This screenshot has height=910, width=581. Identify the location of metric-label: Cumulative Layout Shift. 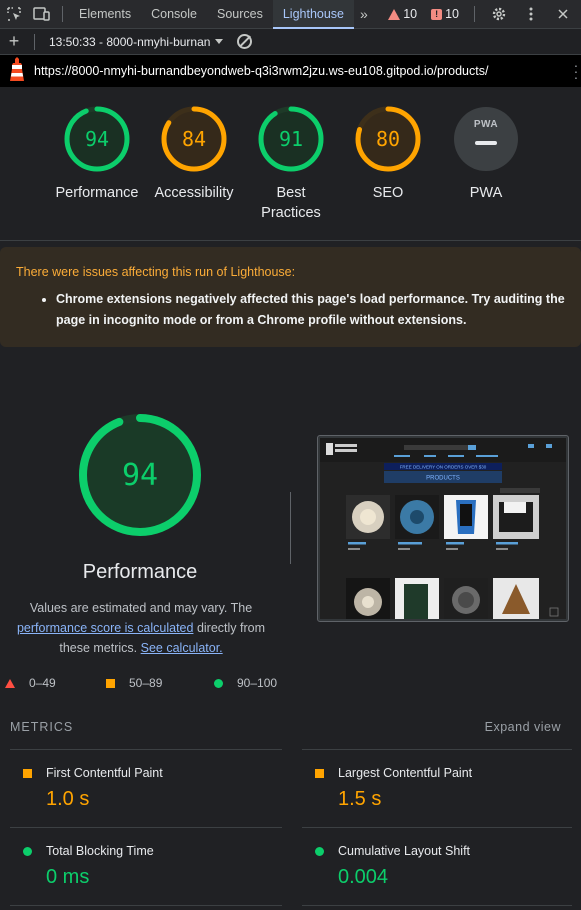
(404, 851).